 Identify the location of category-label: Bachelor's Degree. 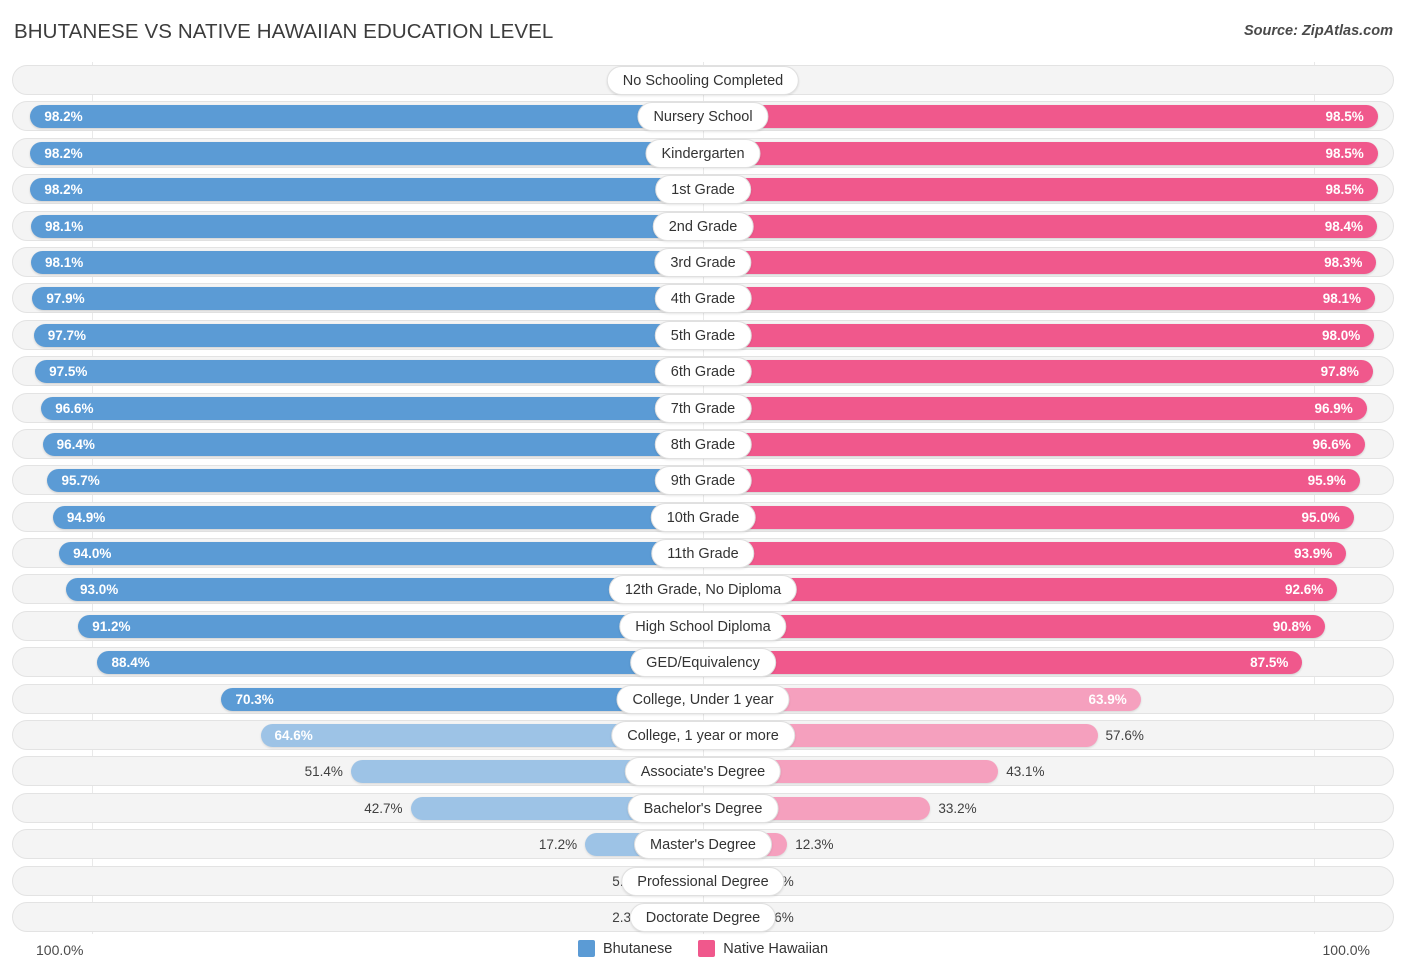
(703, 808).